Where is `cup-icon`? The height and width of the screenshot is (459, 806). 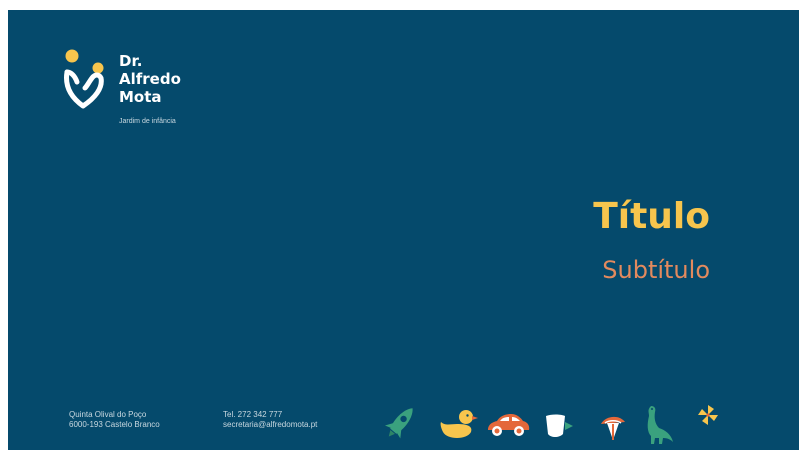
cup-icon is located at coordinates (559, 425).